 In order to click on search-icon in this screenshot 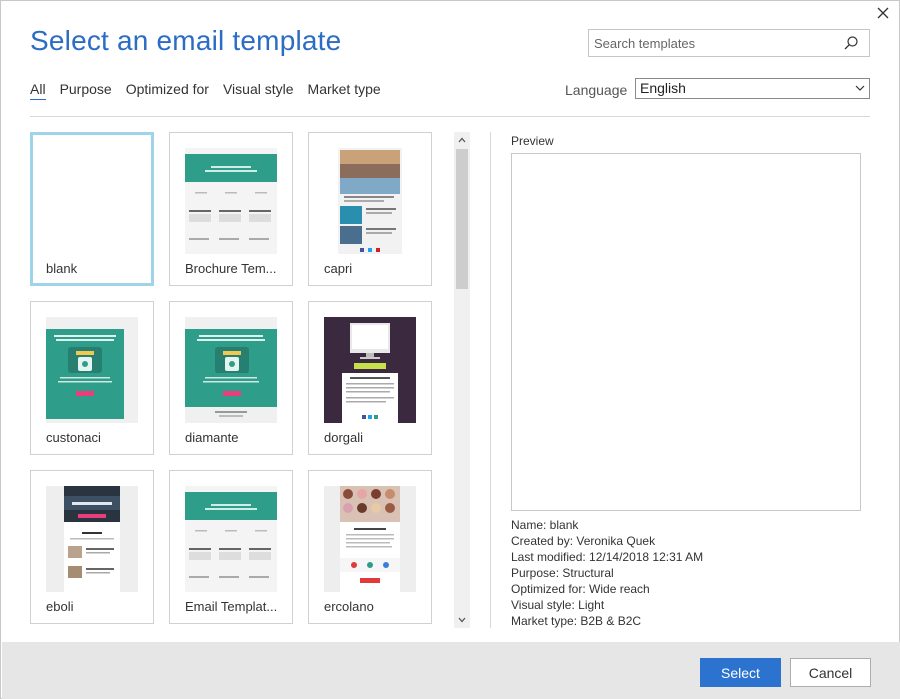, I will do `click(851, 43)`.